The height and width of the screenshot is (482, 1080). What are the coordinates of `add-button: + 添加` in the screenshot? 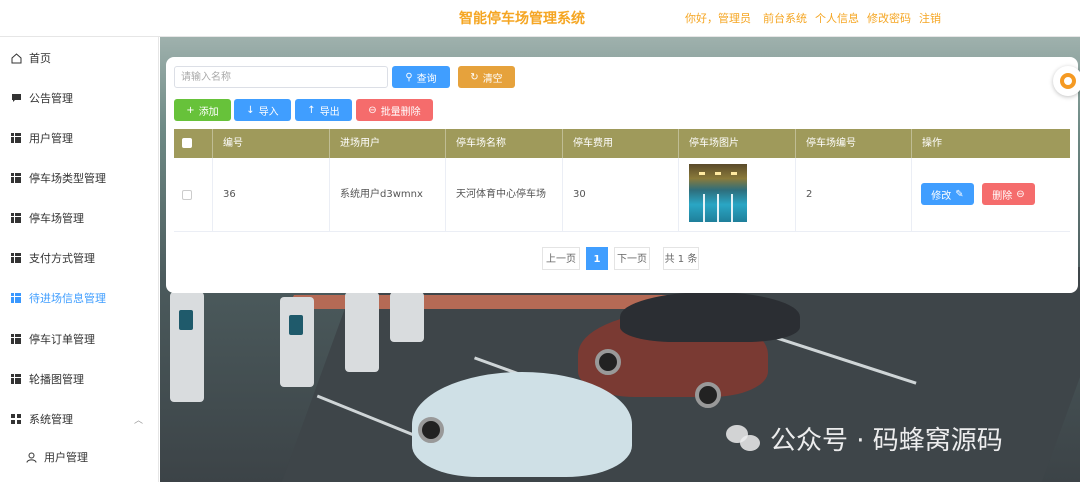 It's located at (202, 110).